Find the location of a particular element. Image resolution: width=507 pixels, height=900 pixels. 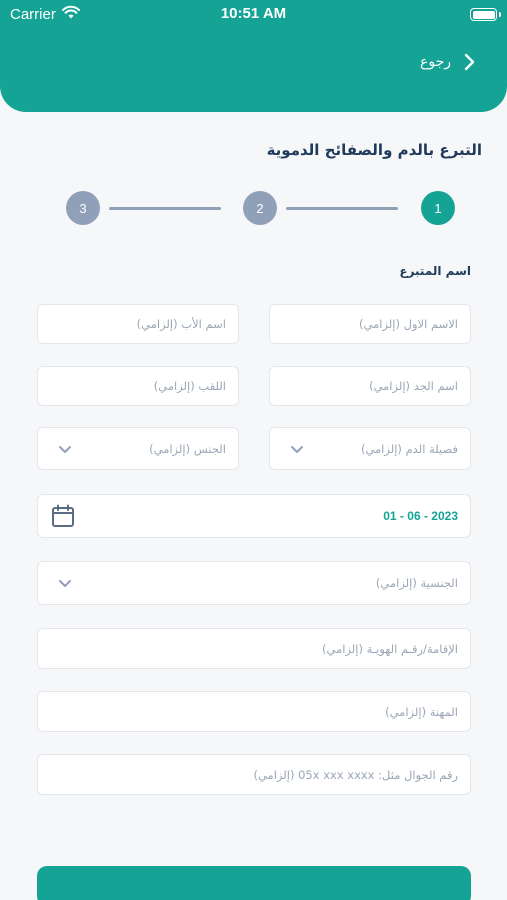

grandfather-name-field: اسم الجد (إلزامي) is located at coordinates (370, 386).